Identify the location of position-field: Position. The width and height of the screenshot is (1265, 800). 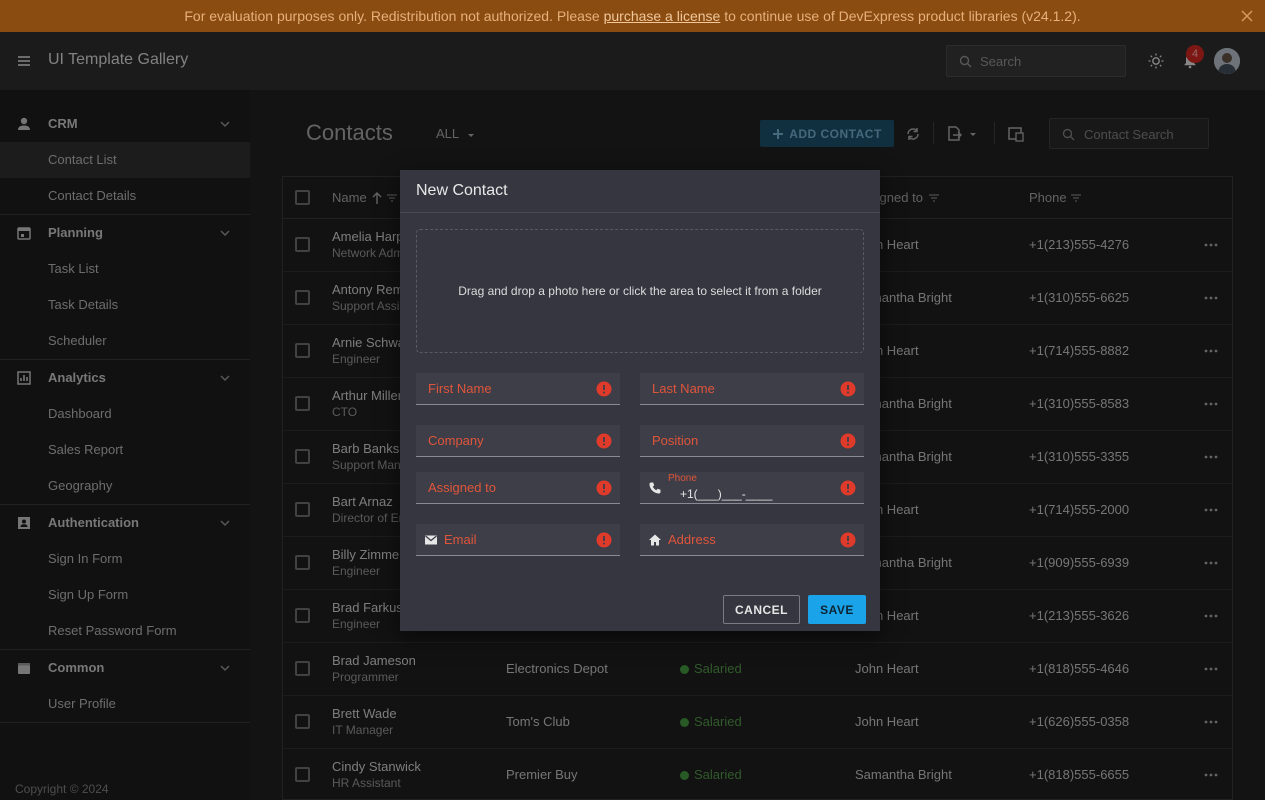
(752, 441).